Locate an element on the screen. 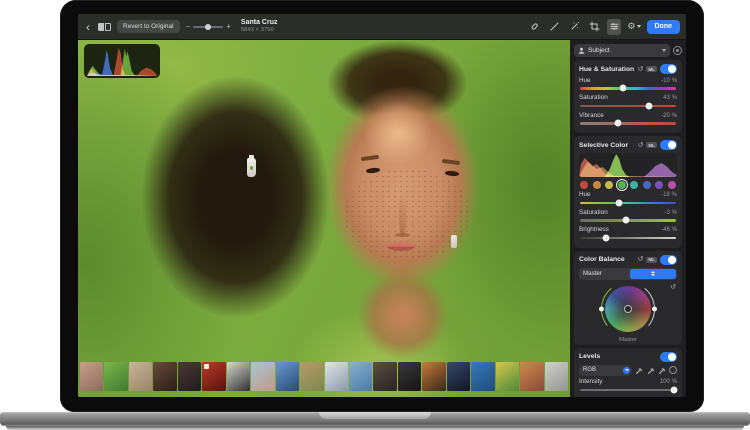 Image resolution: width=750 pixels, height=430 pixels. eyedropper-white-icon is located at coordinates (662, 370).